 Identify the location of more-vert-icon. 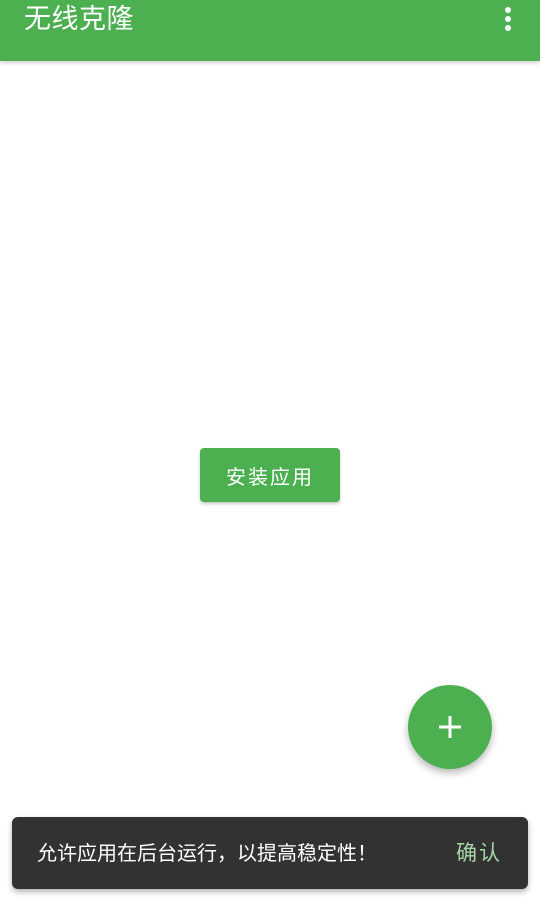
(508, 19).